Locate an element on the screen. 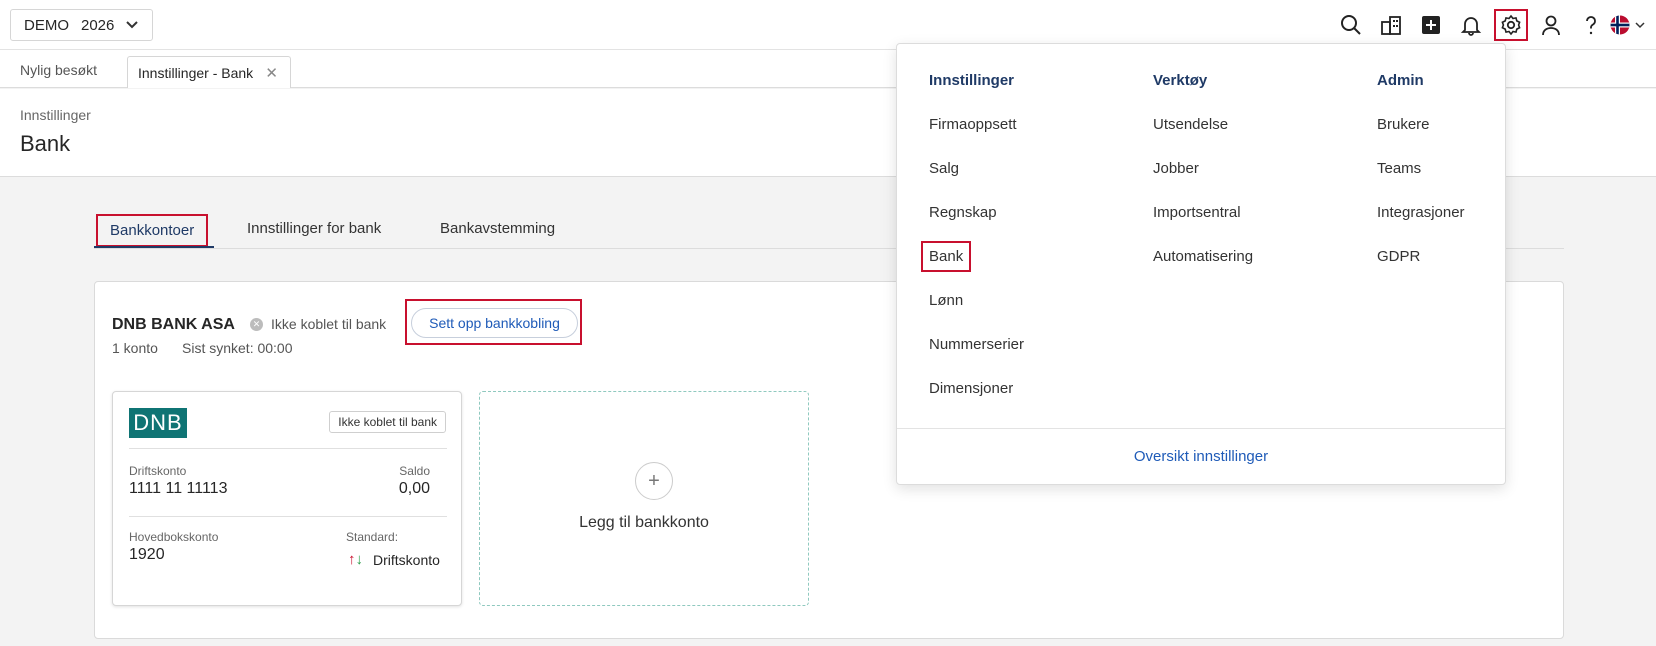  ledger-number: 1920 is located at coordinates (147, 554).